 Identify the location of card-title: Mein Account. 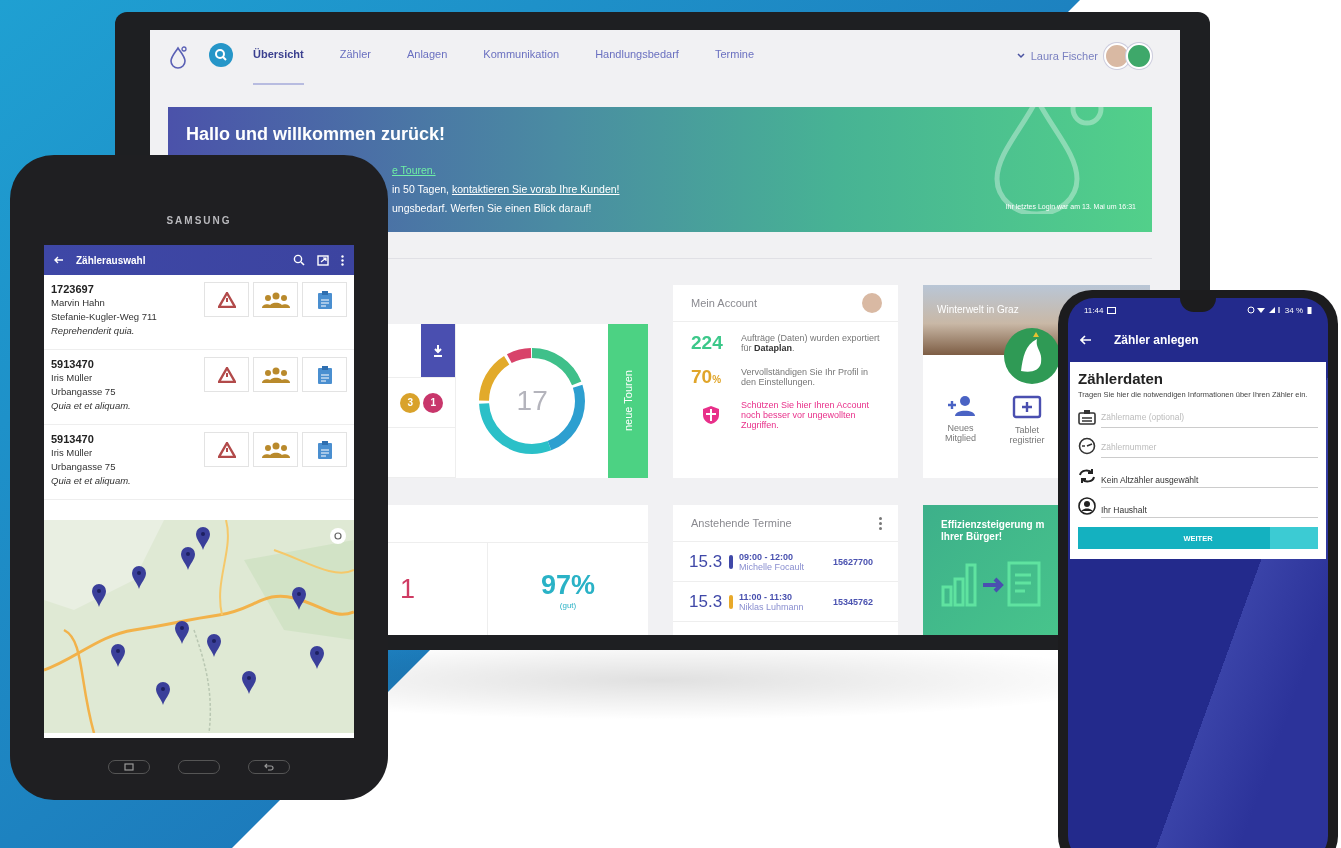
(724, 303).